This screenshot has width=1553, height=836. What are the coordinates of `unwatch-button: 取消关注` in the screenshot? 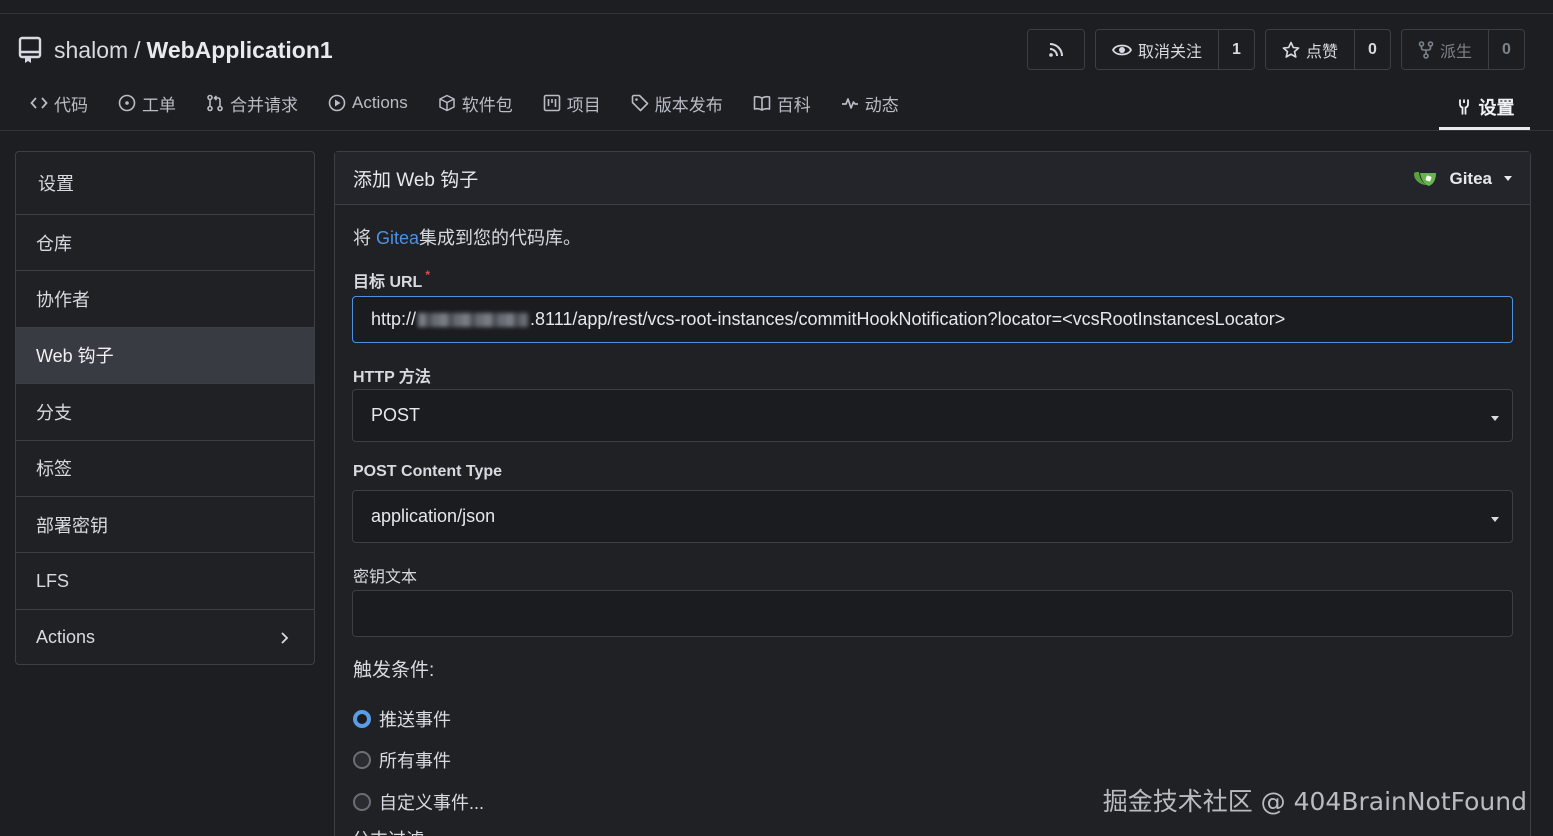 It's located at (1156, 49).